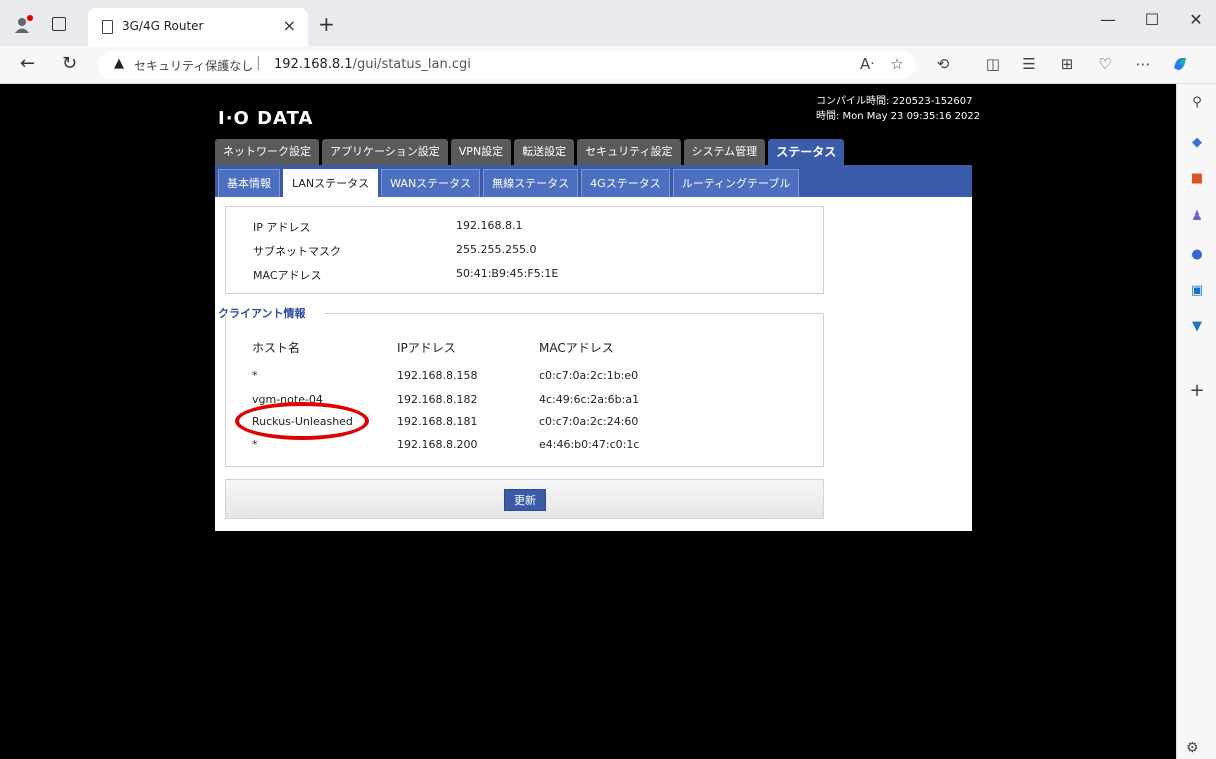  Describe the element at coordinates (589, 421) in the screenshot. I see `client-mac: c0:c7:0a:2c:24:60` at that location.